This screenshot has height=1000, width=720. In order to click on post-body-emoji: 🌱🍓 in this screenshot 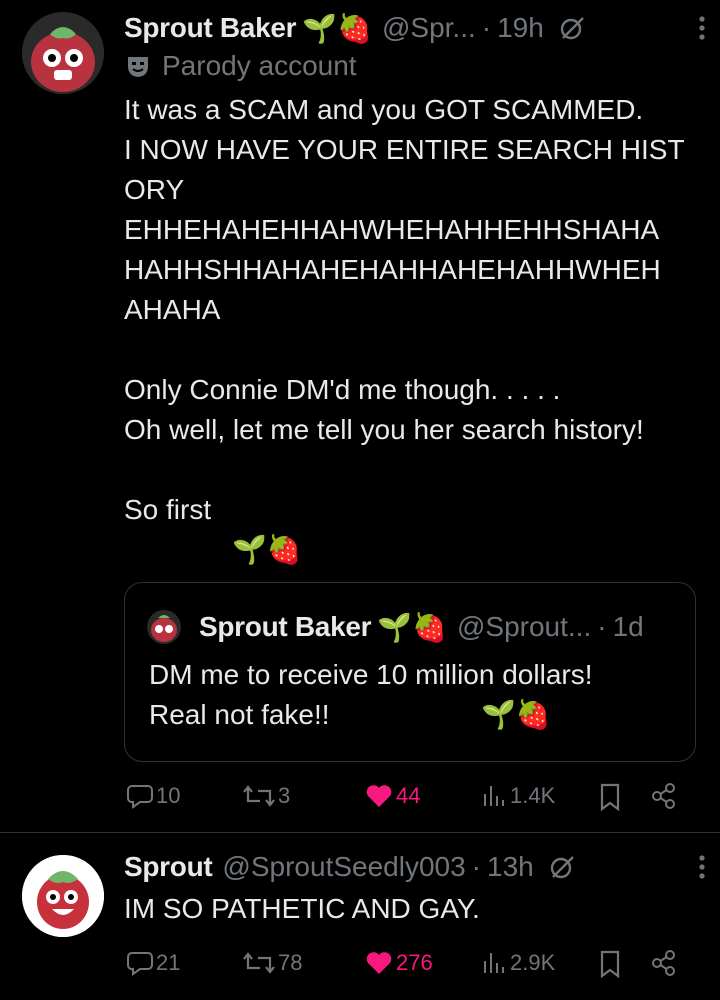, I will do `click(267, 549)`.